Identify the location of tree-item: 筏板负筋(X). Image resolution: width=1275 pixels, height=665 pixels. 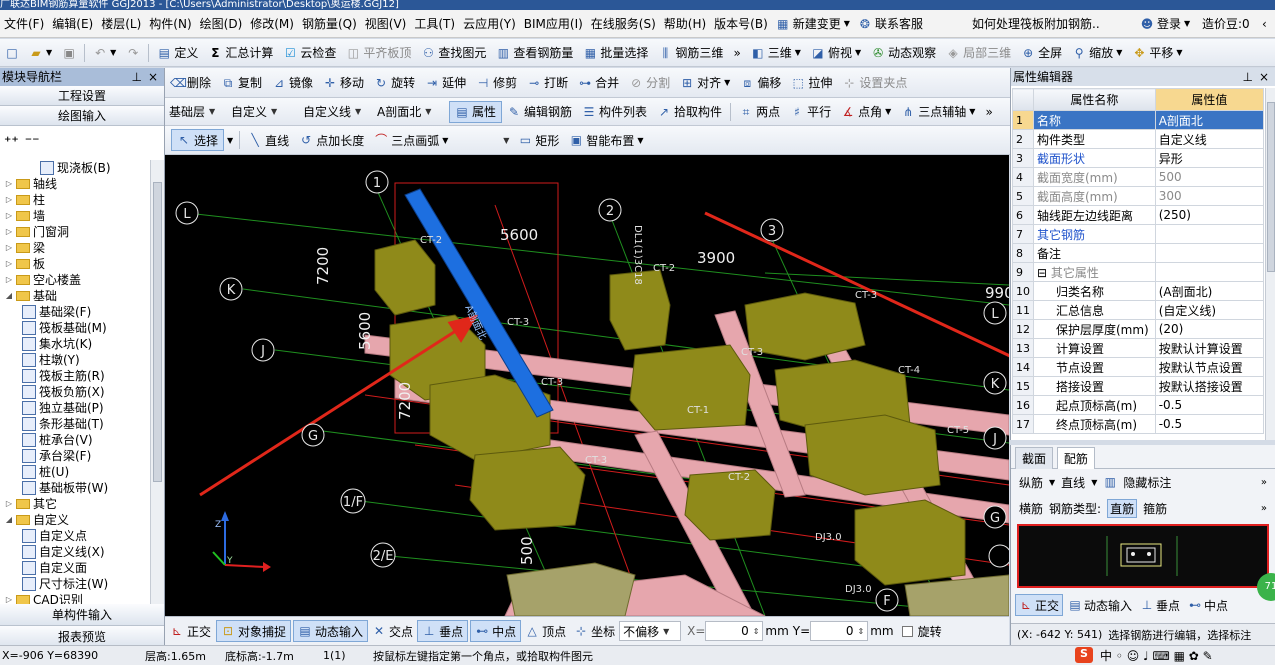
(75, 392).